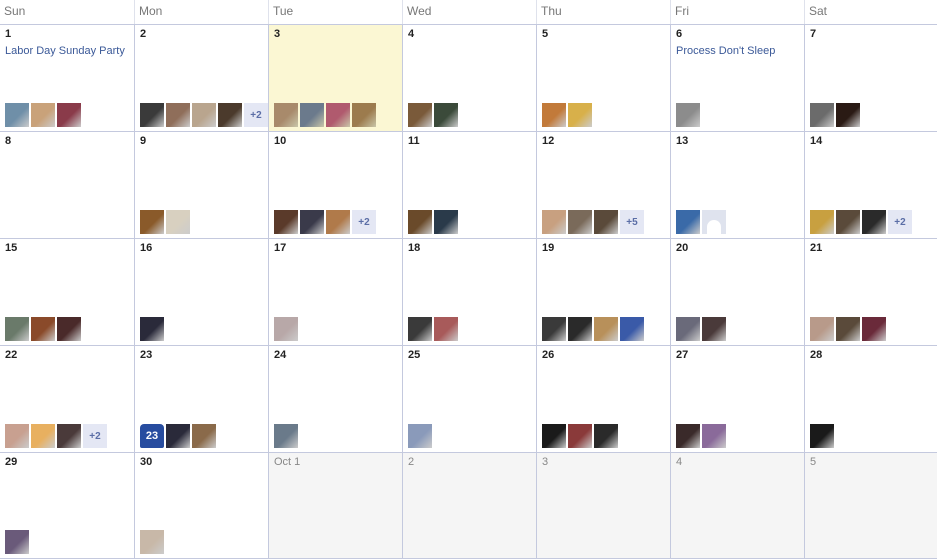  Describe the element at coordinates (201, 506) in the screenshot. I see `day-cell: 30` at that location.